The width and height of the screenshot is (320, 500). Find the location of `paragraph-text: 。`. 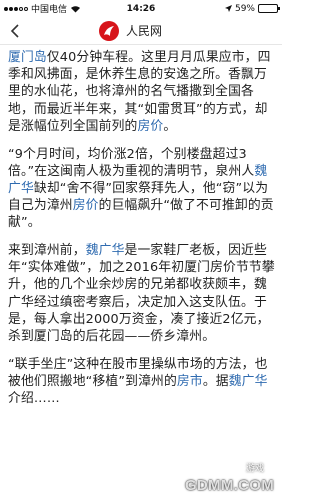

paragraph-text: 。 is located at coordinates (170, 126).